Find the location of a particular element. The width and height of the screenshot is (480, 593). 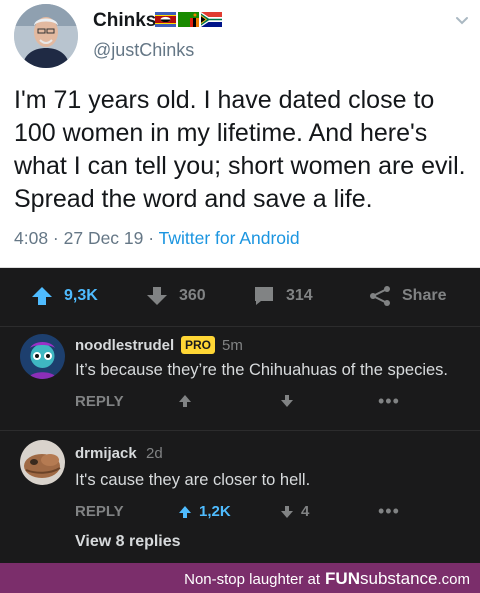

upvote-button: 9,3K is located at coordinates (64, 296).